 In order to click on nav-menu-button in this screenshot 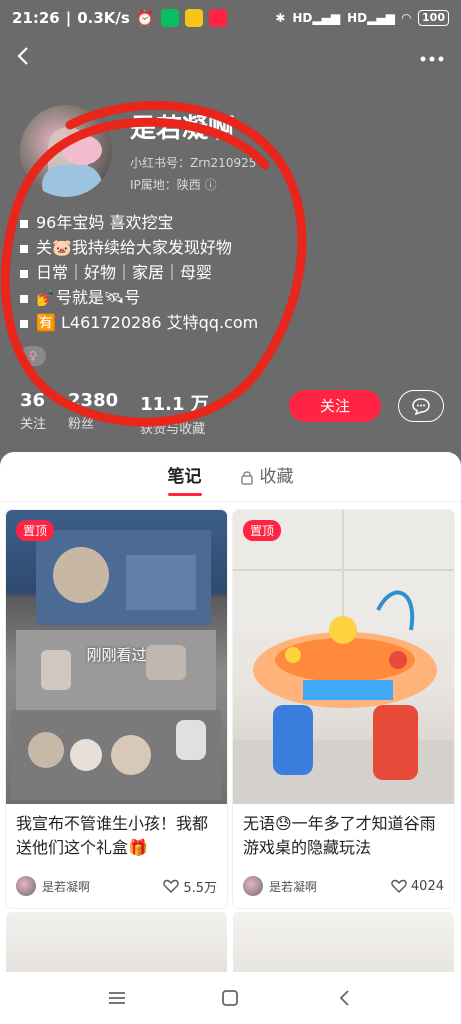, I will do `click(117, 998)`.